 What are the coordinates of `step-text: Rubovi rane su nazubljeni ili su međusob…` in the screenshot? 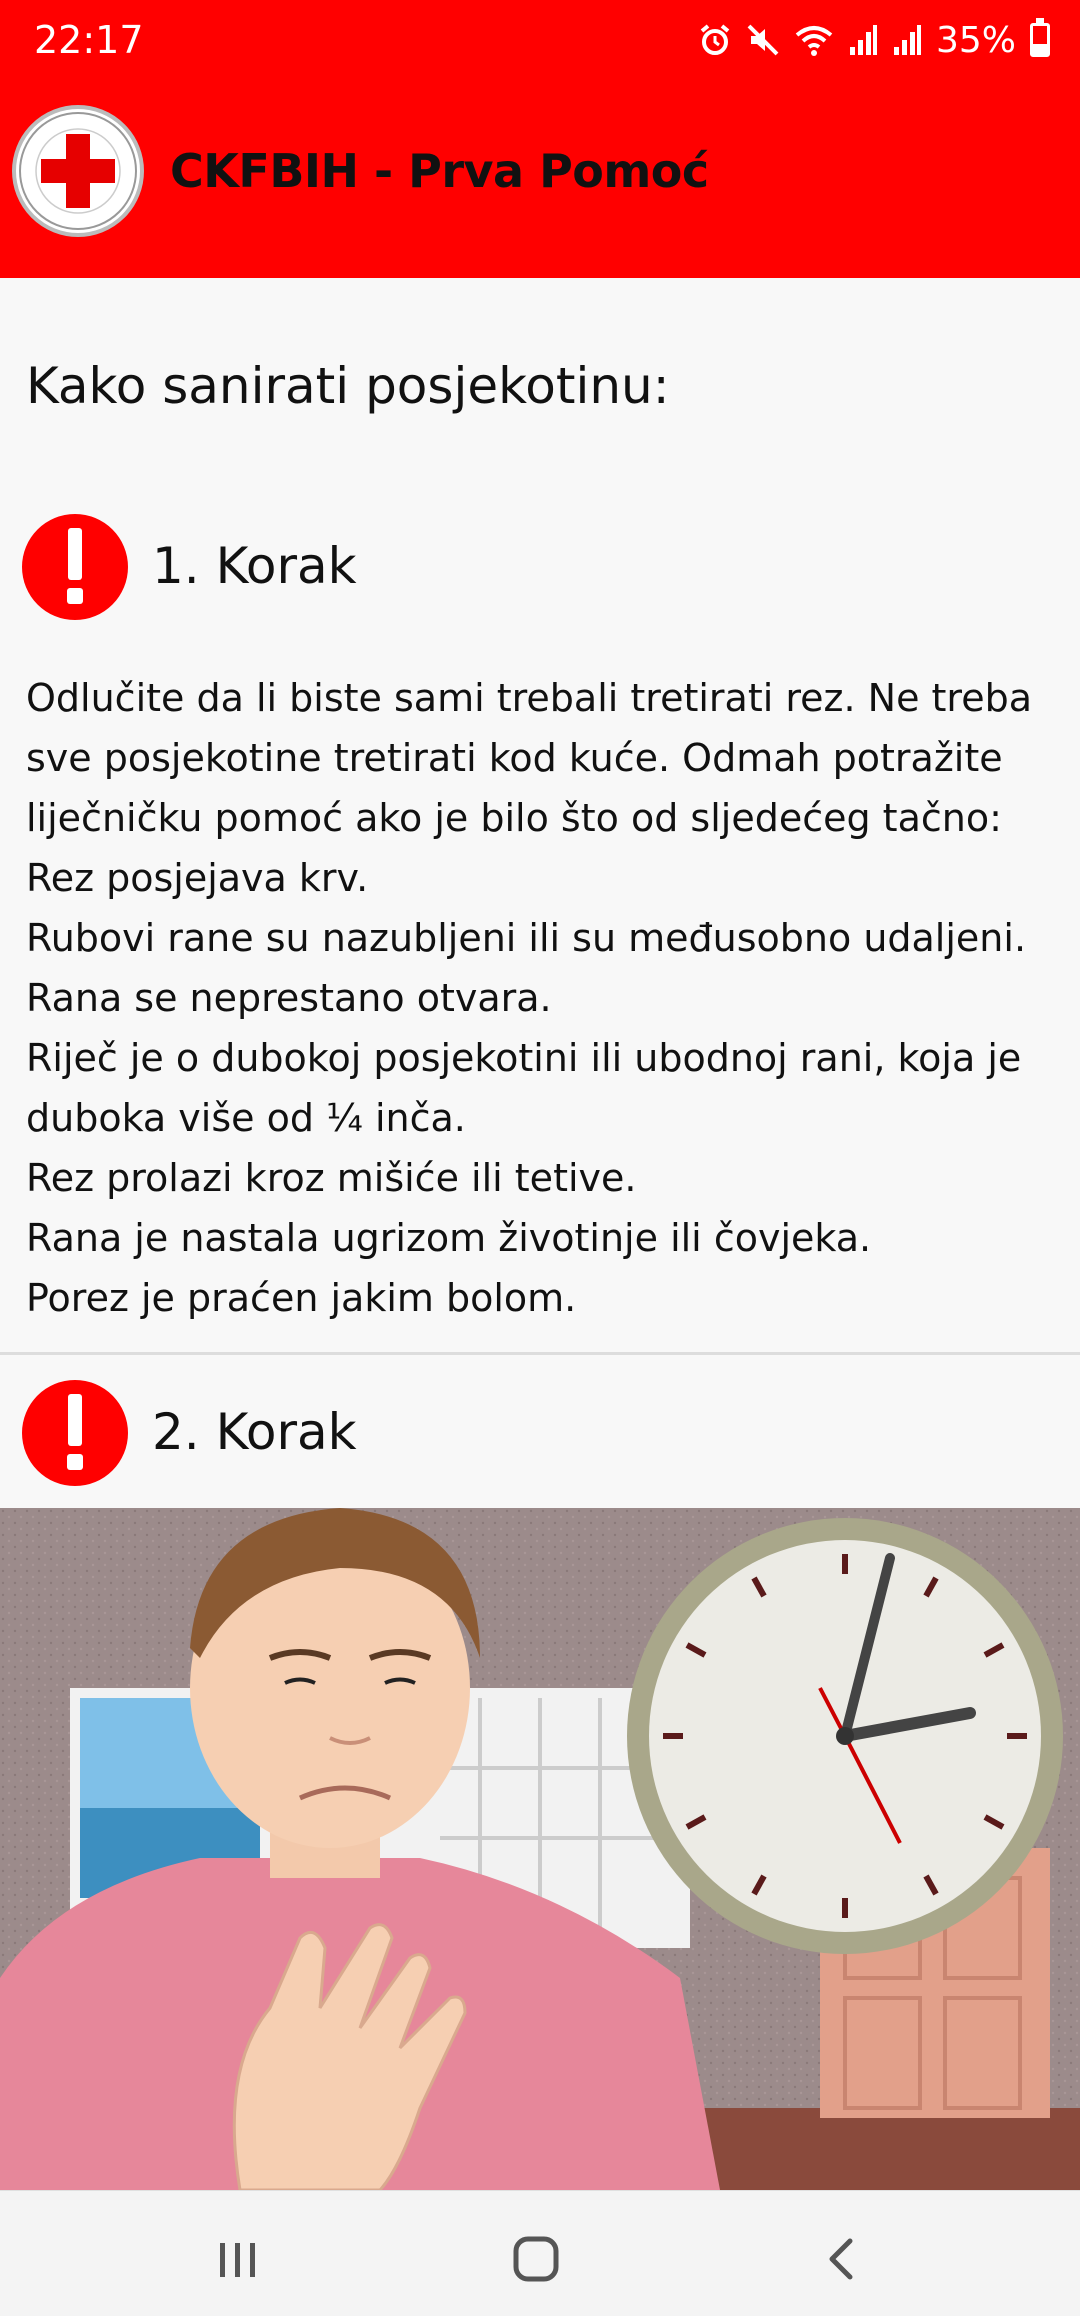 It's located at (526, 938).